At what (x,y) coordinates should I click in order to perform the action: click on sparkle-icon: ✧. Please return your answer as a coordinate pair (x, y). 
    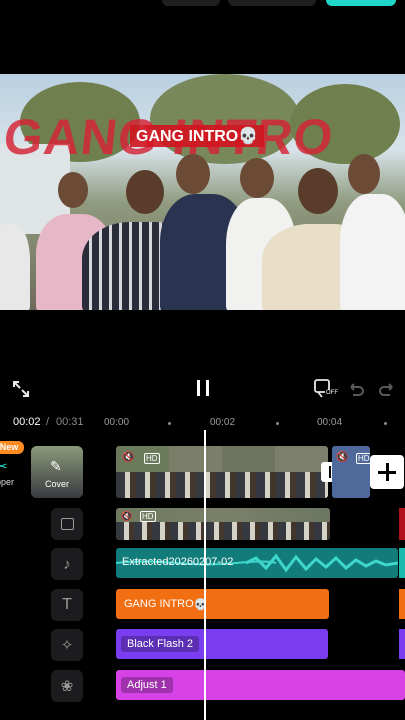
    Looking at the image, I should click on (67, 645).